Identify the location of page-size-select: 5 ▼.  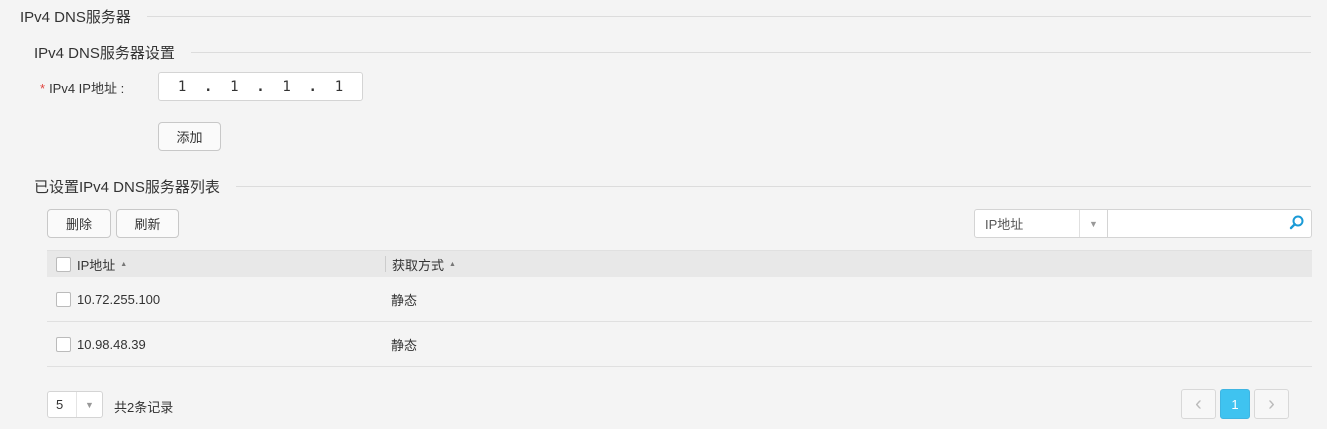
(75, 404).